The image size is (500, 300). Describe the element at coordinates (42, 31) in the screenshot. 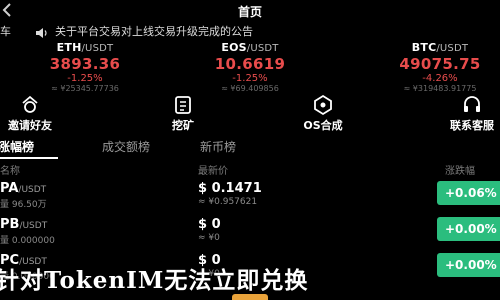

I see `speaker-icon` at that location.